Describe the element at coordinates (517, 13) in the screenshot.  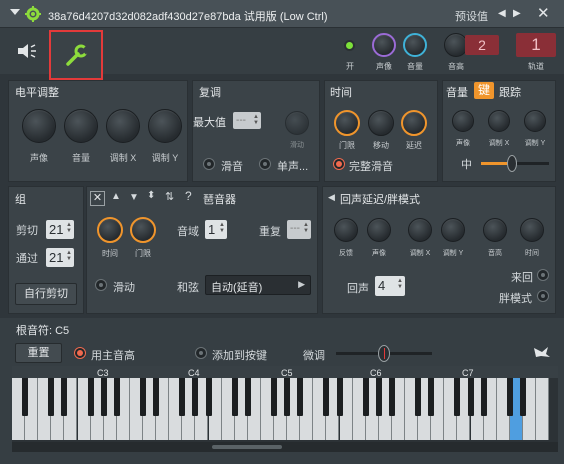
I see `next-preset-icon: ▶` at that location.